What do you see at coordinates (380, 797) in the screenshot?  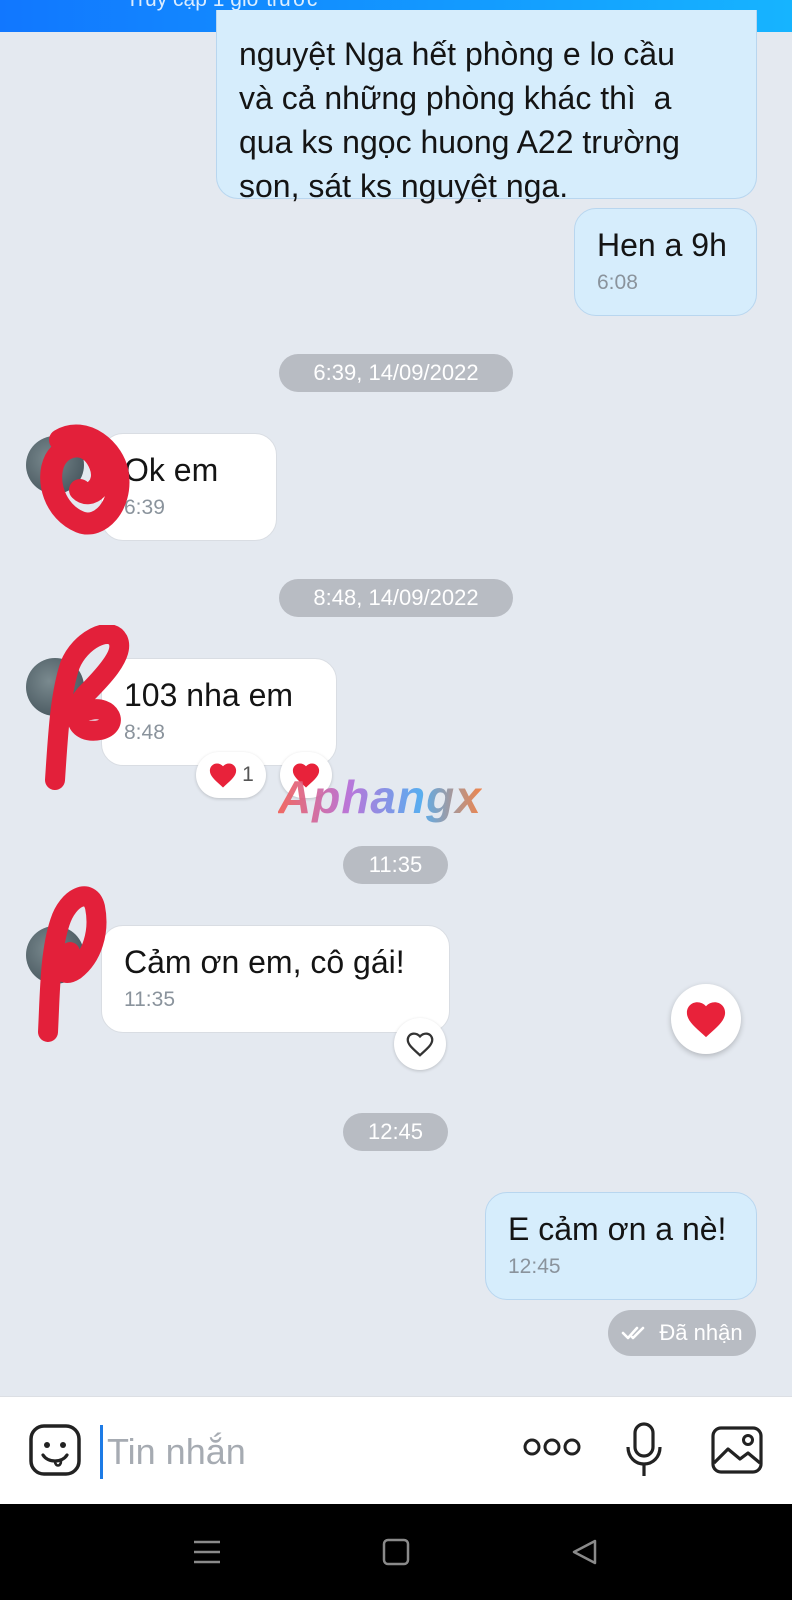 I see `watermark-logo: Aphangx` at bounding box center [380, 797].